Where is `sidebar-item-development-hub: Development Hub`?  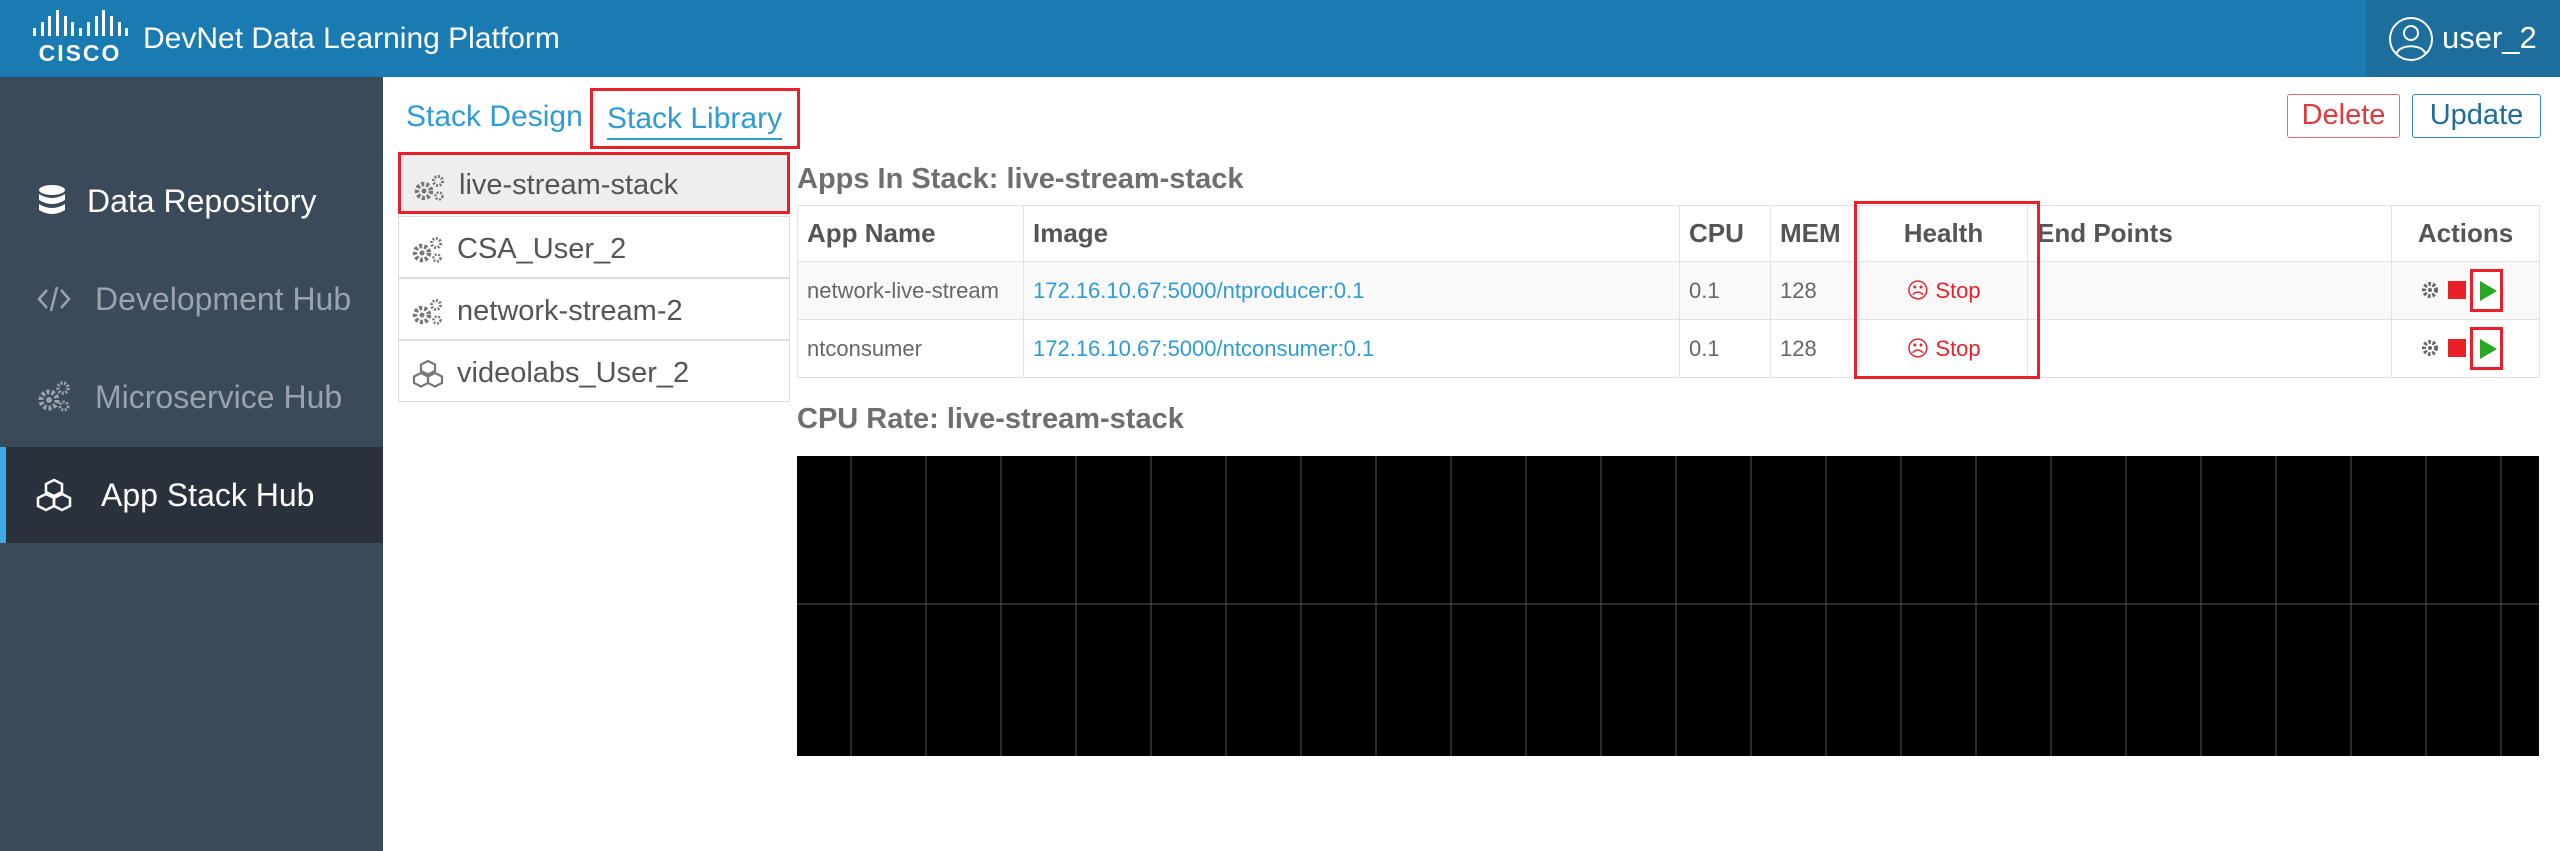 sidebar-item-development-hub: Development Hub is located at coordinates (191, 299).